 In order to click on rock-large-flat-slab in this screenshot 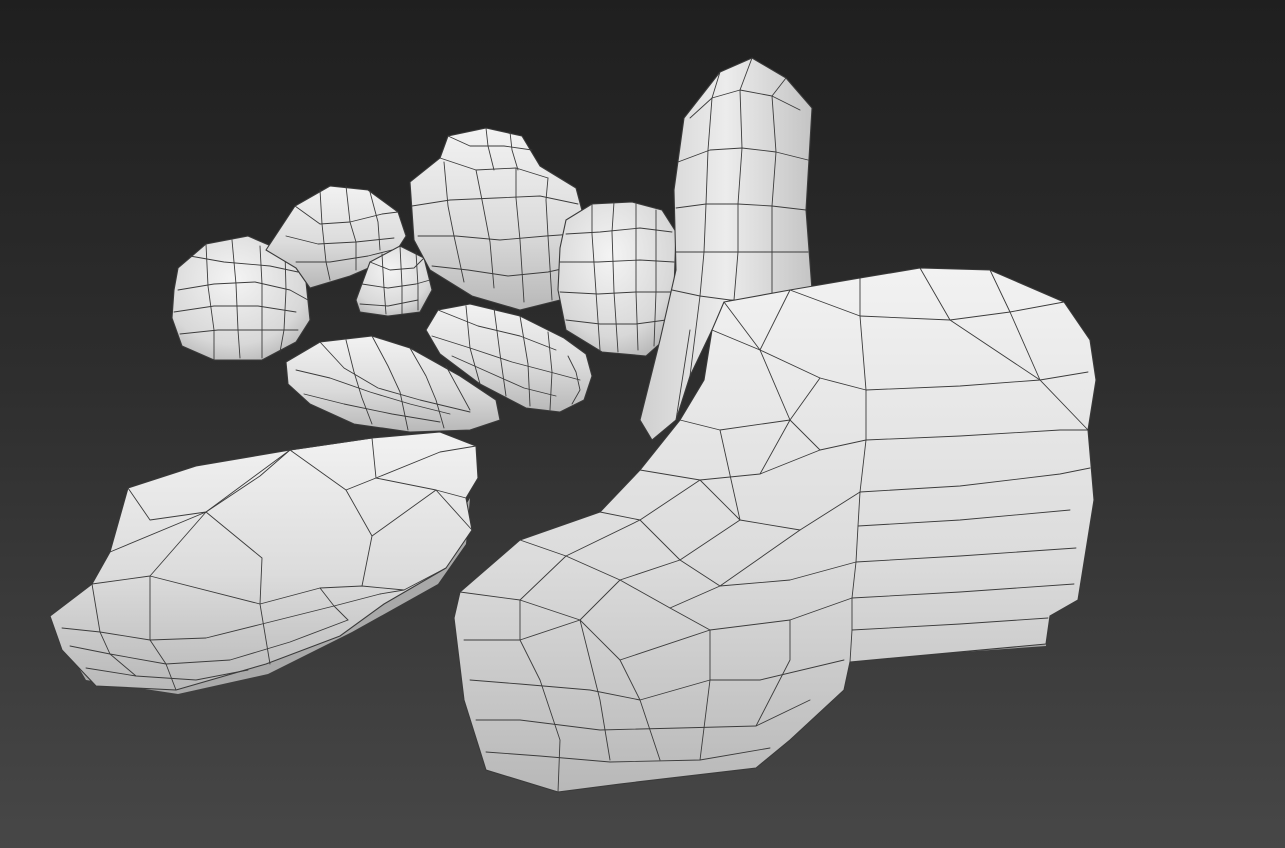, I will do `click(264, 562)`.